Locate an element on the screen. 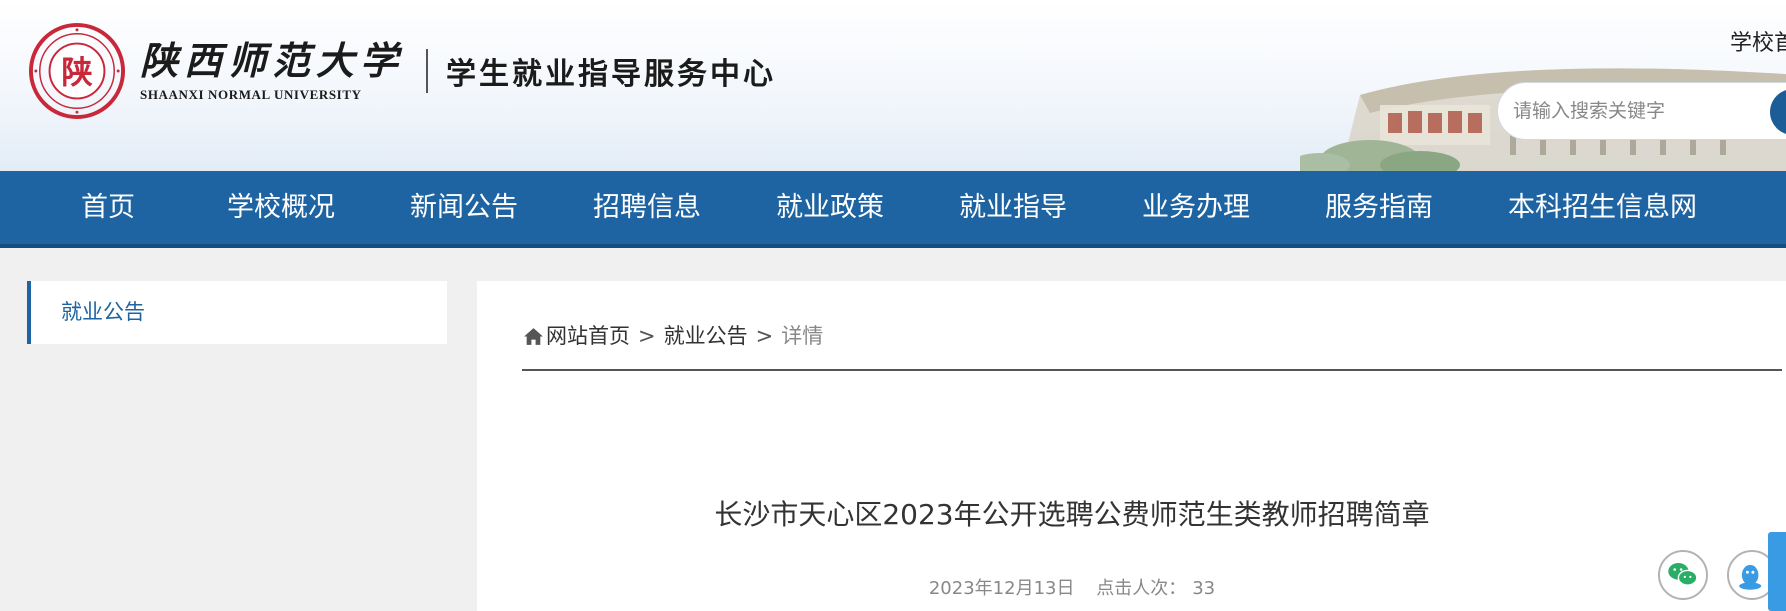 Image resolution: width=1786 pixels, height=611 pixels. wechat-icon is located at coordinates (1683, 574).